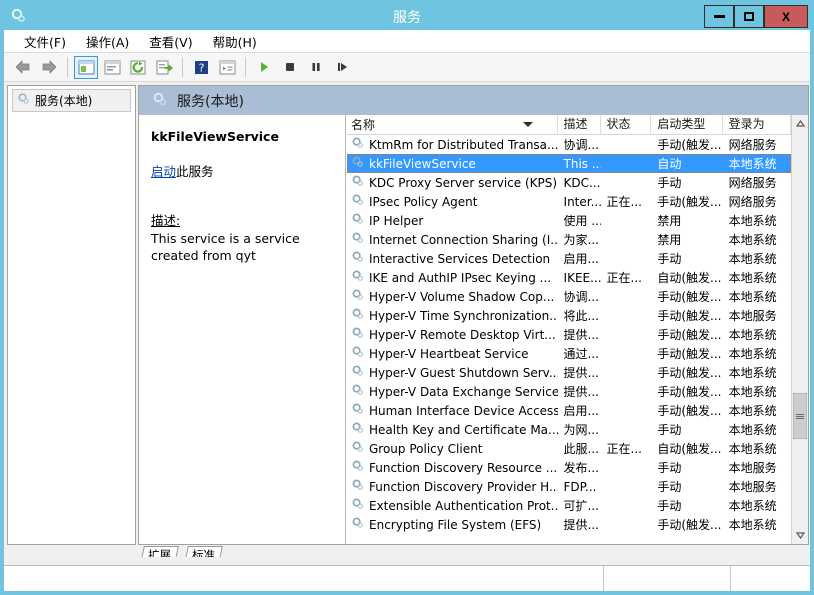 The width and height of the screenshot is (814, 595). Describe the element at coordinates (452, 524) in the screenshot. I see `row-name-cell: Encrypting File System (EFS)` at that location.